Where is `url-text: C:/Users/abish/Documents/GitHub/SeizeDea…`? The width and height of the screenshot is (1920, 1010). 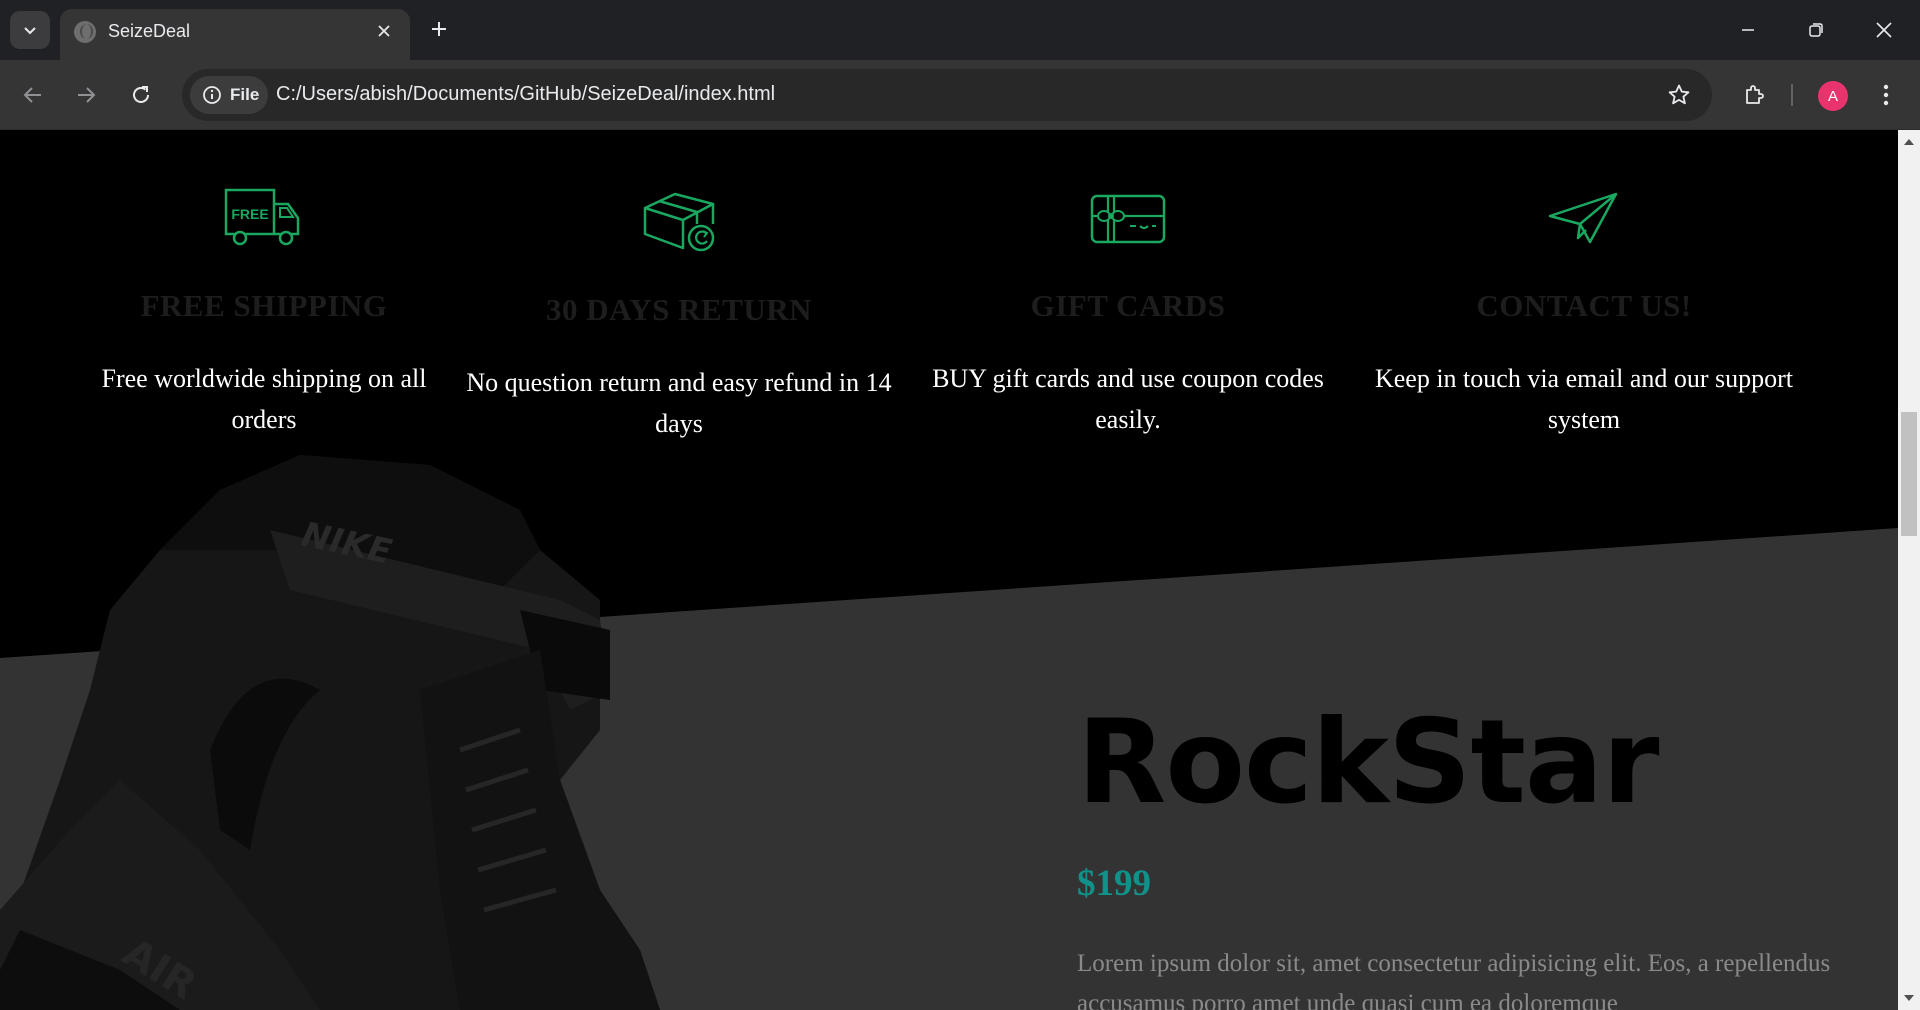 url-text: C:/Users/abish/Documents/GitHub/SeizeDea… is located at coordinates (525, 94).